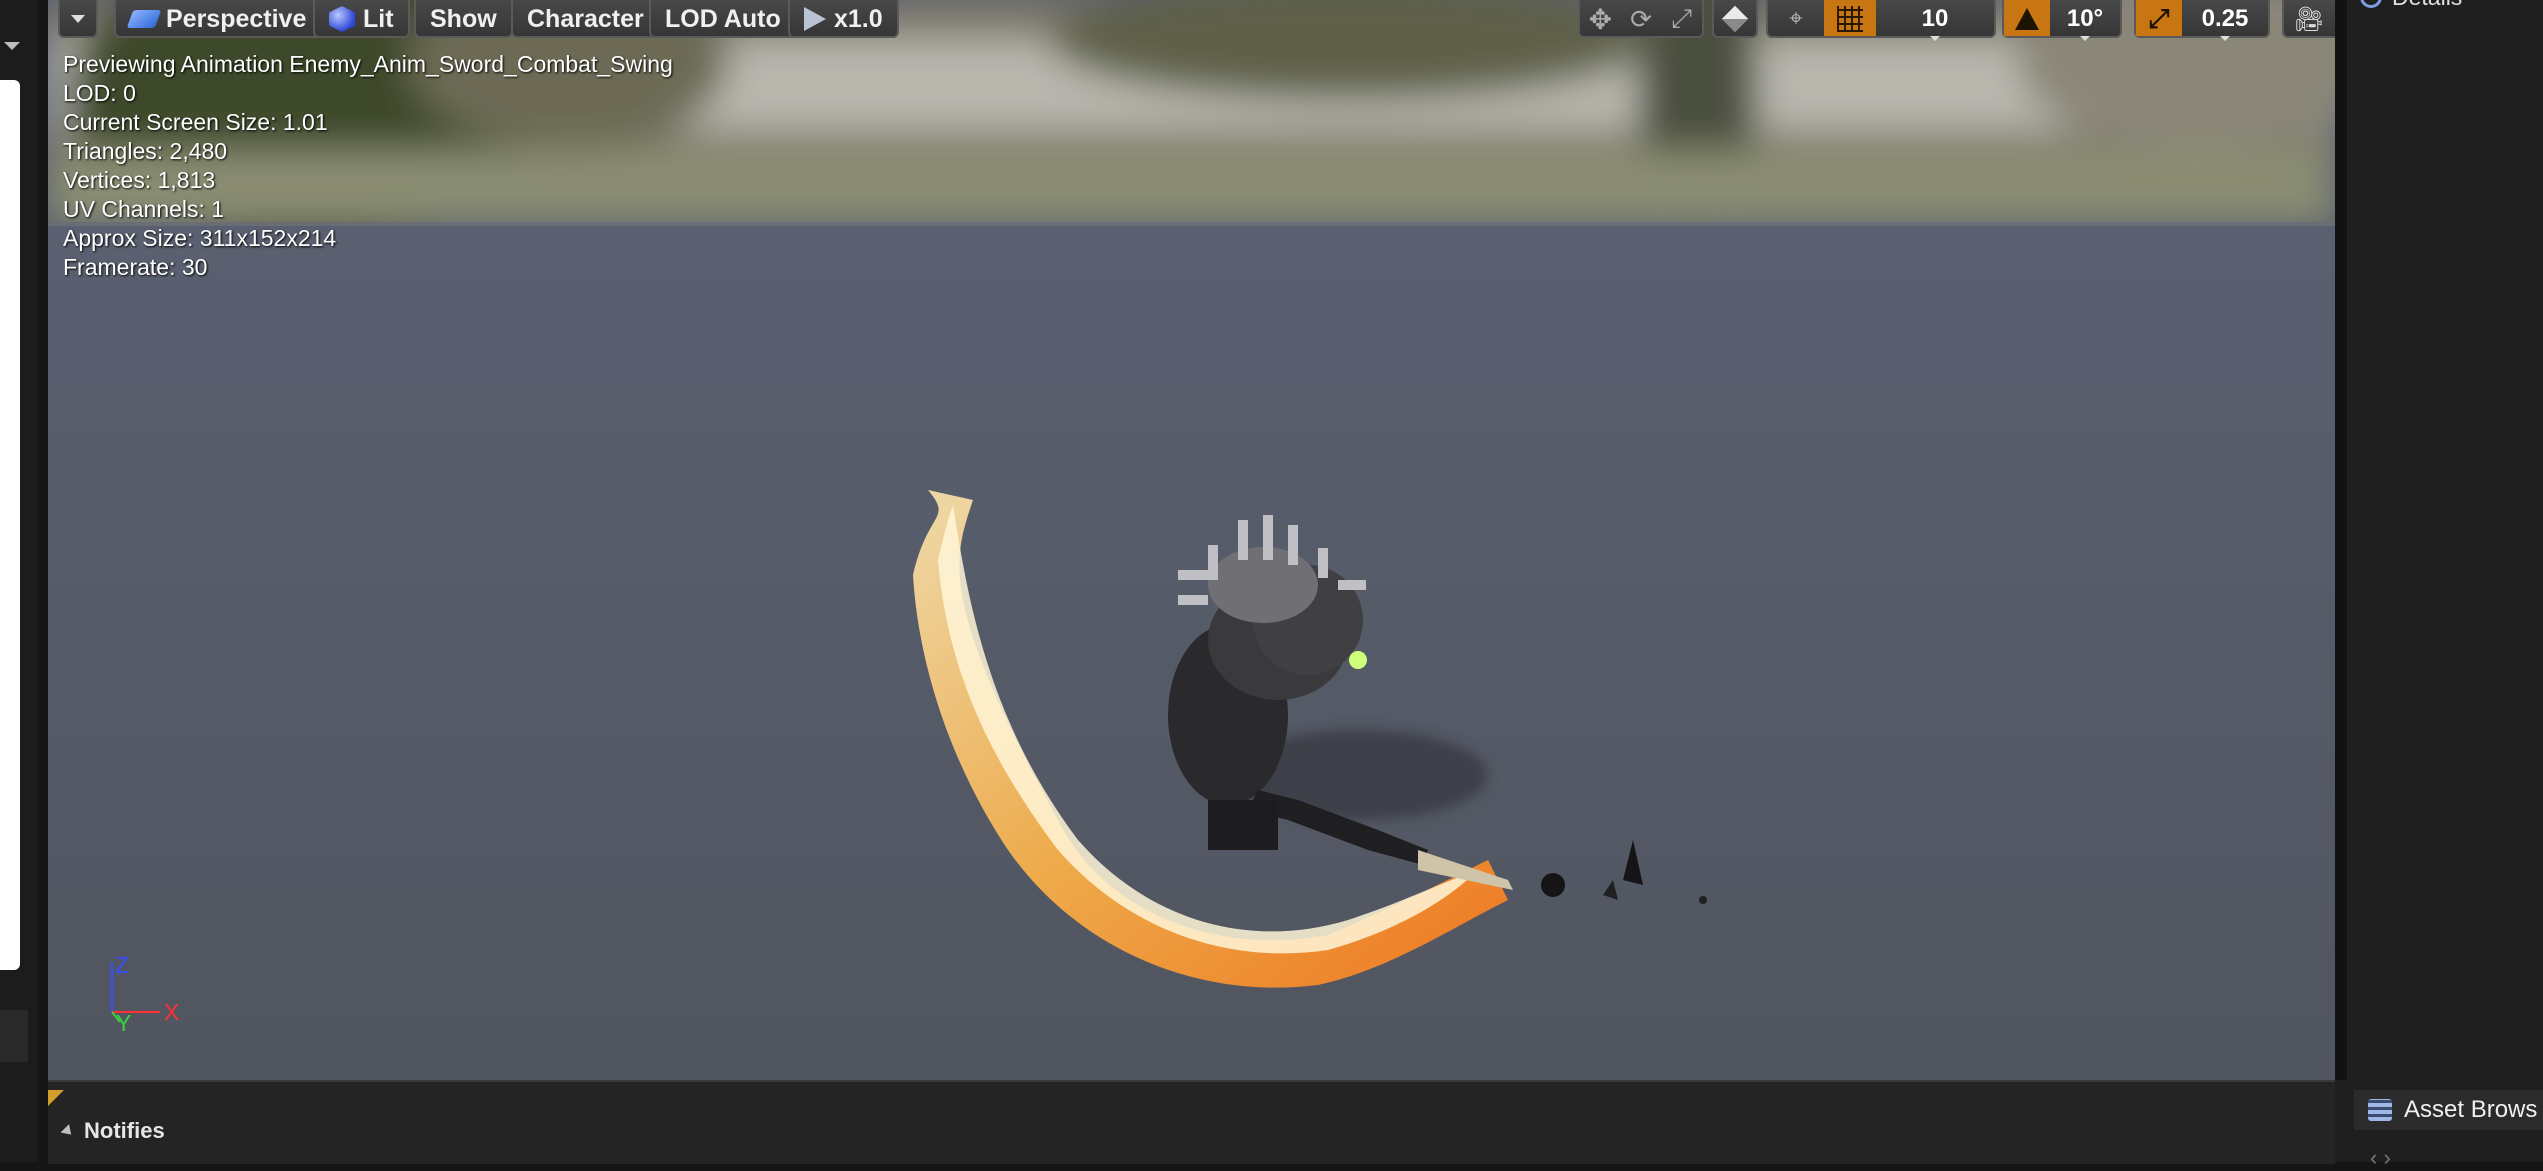 Image resolution: width=2543 pixels, height=1171 pixels. Describe the element at coordinates (342, 19) in the screenshot. I see `lit-sphere-icon` at that location.